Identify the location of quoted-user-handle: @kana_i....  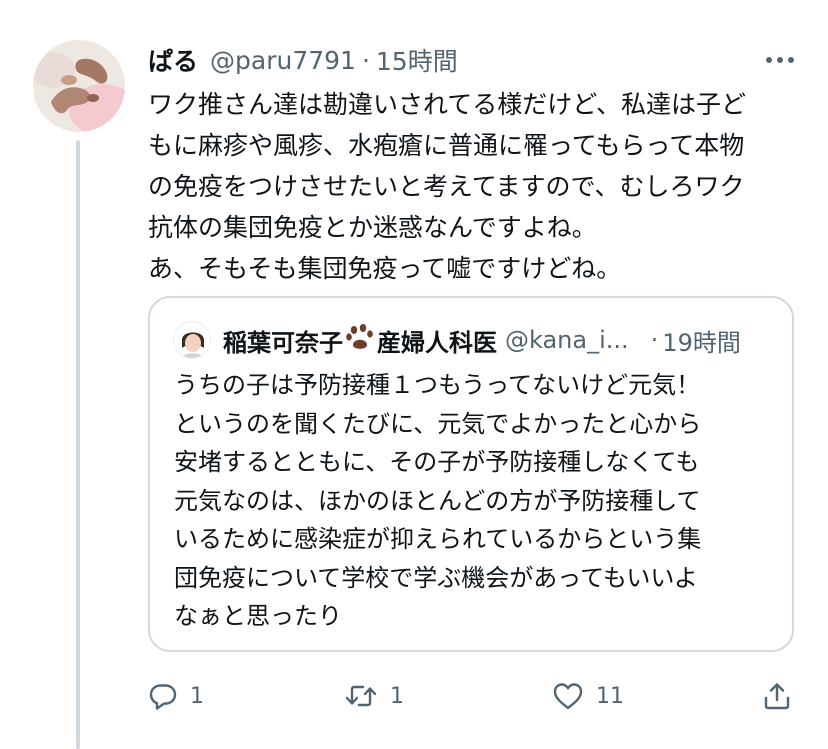
(567, 340).